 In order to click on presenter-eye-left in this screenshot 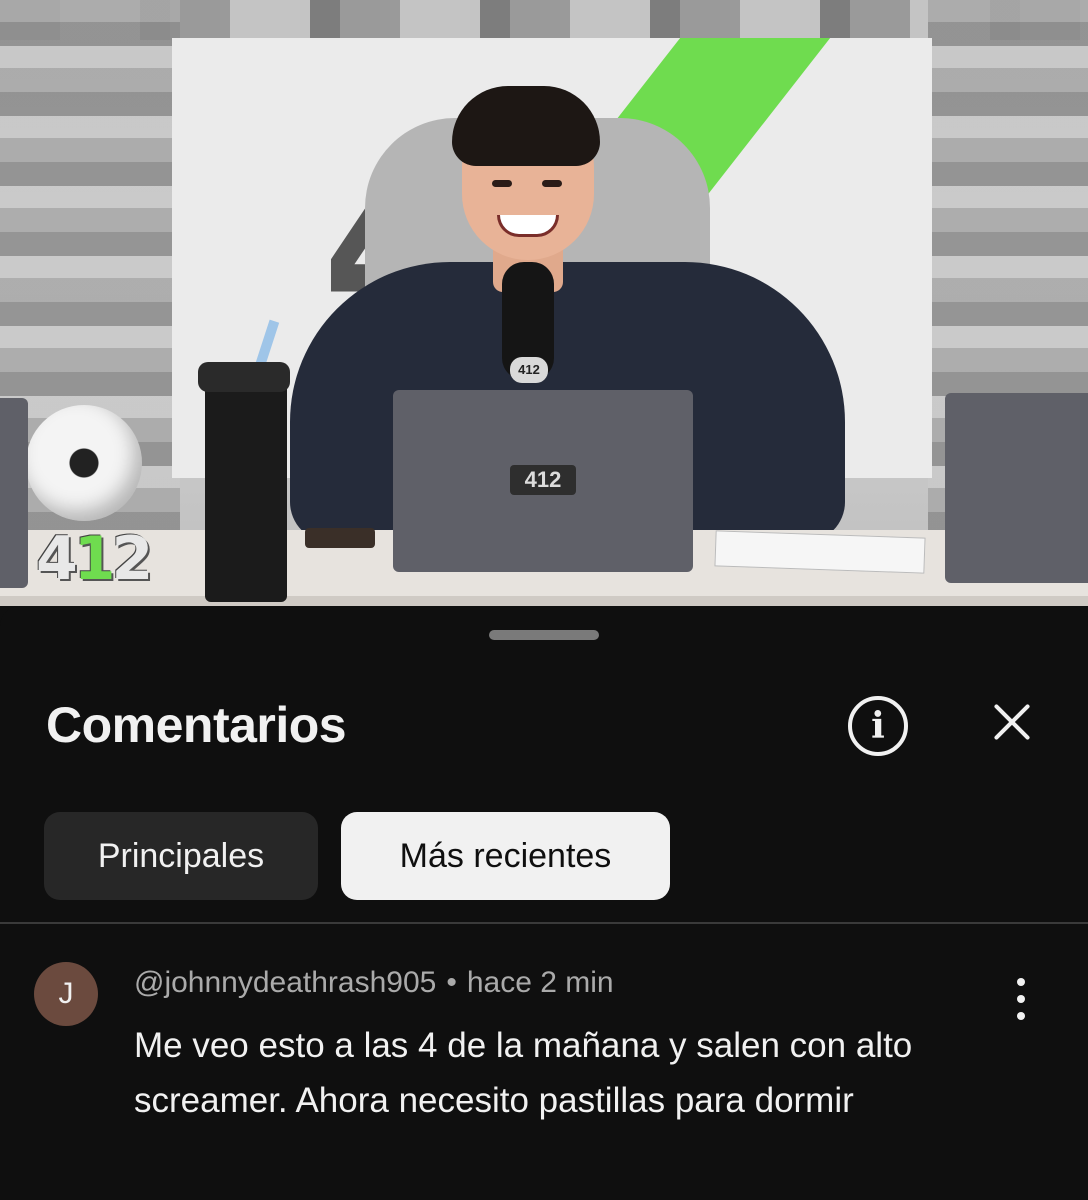, I will do `click(502, 183)`.